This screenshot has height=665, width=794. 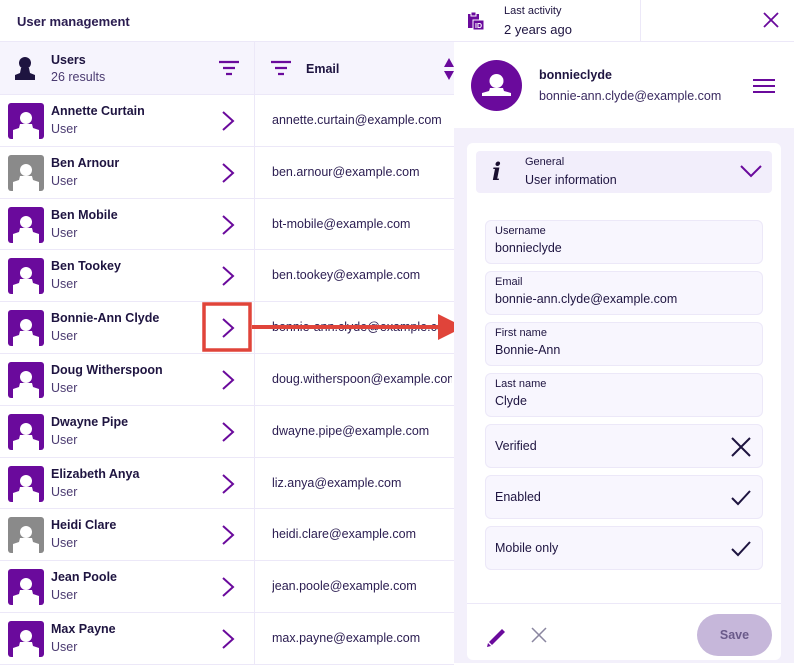 I want to click on save-button: Save, so click(x=734, y=635).